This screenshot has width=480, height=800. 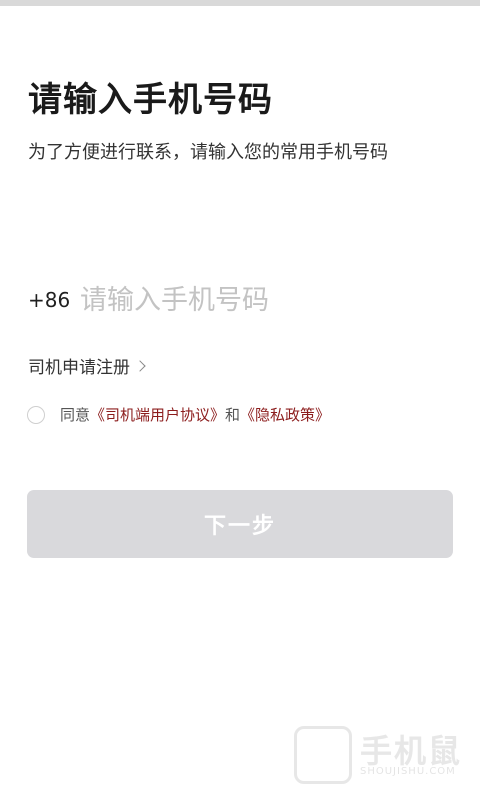 What do you see at coordinates (140, 365) in the screenshot?
I see `chevron-right-icon` at bounding box center [140, 365].